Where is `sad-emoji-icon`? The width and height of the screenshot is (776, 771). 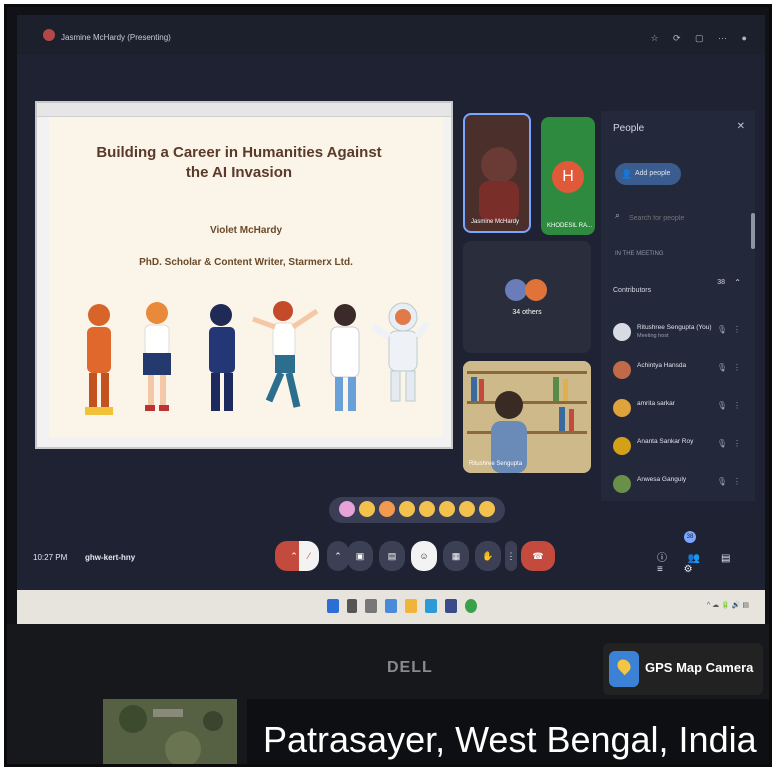 sad-emoji-icon is located at coordinates (467, 509).